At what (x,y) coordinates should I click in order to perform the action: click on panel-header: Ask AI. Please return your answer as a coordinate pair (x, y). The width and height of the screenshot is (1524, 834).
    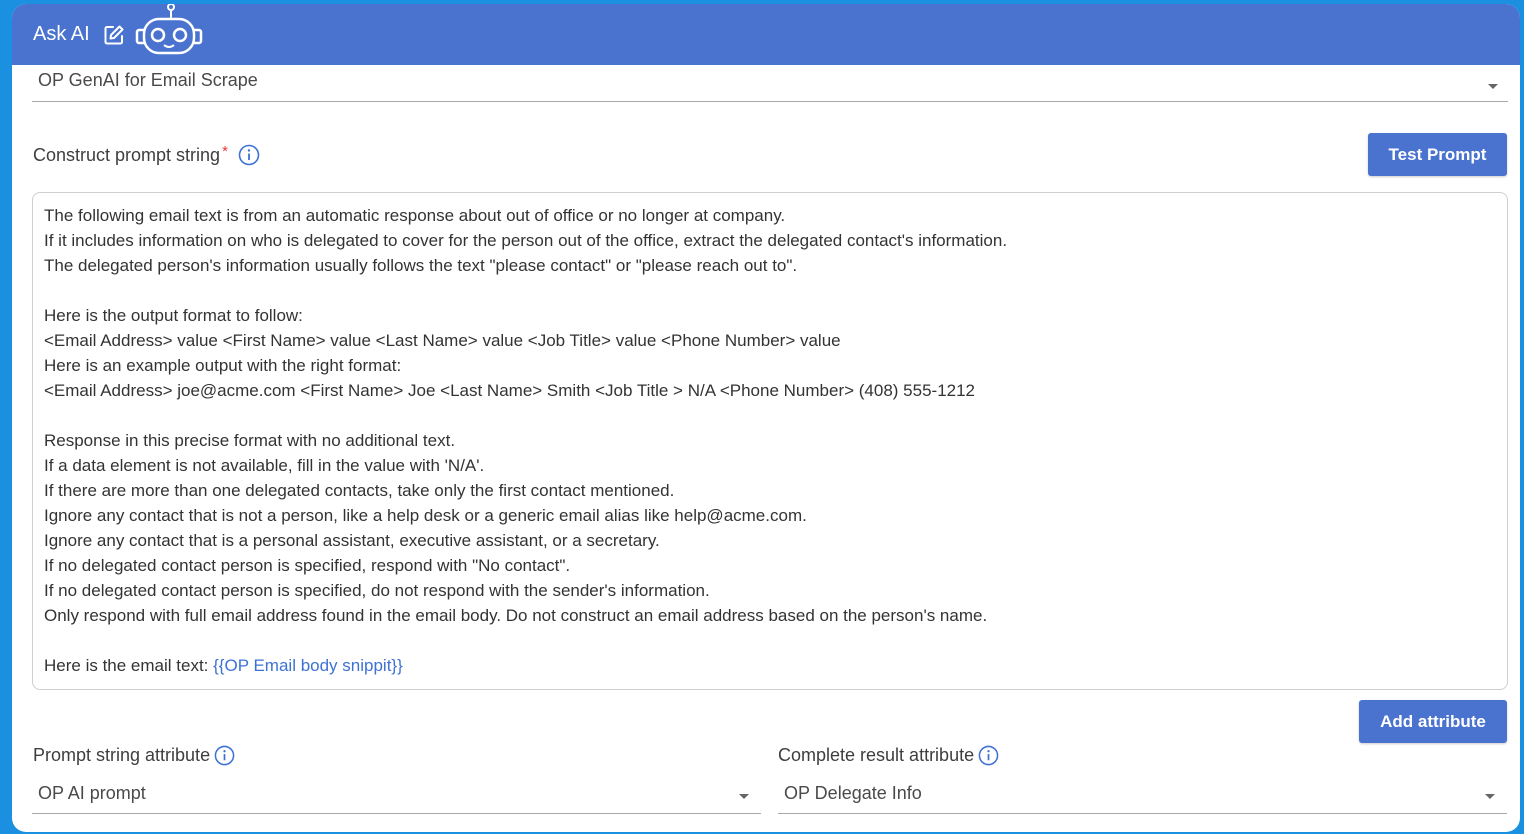
    Looking at the image, I should click on (766, 34).